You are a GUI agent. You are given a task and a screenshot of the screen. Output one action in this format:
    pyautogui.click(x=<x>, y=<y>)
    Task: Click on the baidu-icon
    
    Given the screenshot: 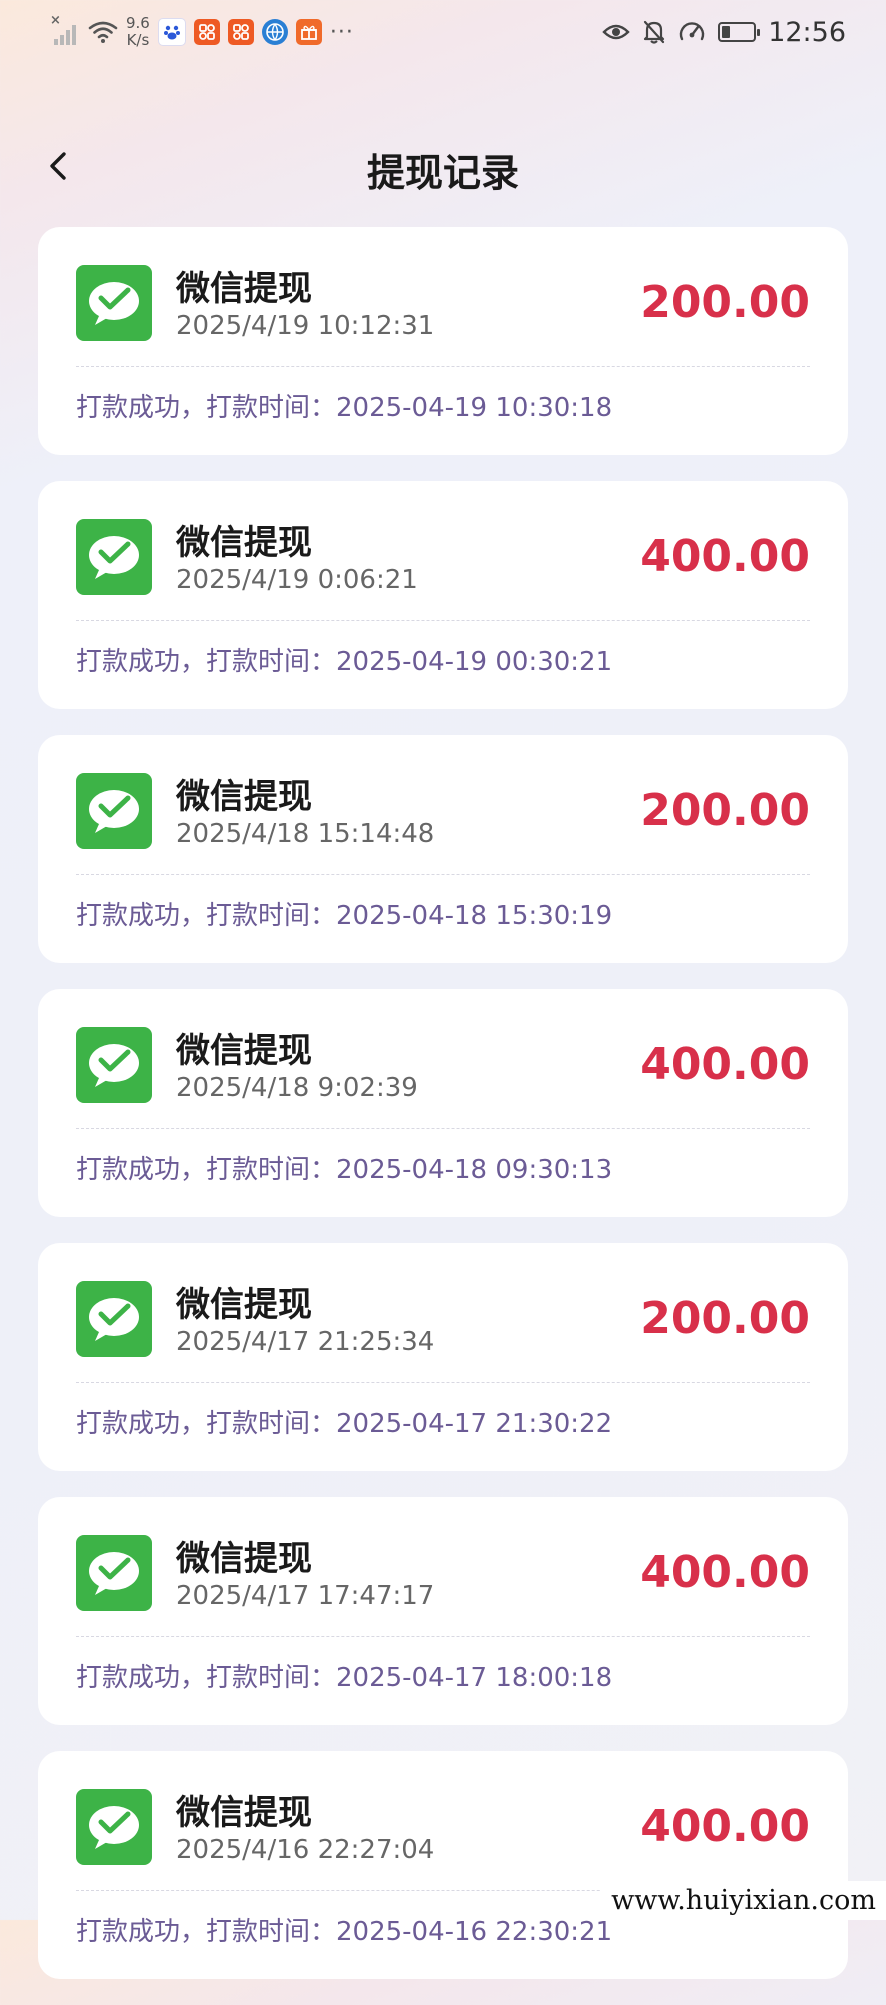 What is the action you would take?
    pyautogui.click(x=171, y=32)
    